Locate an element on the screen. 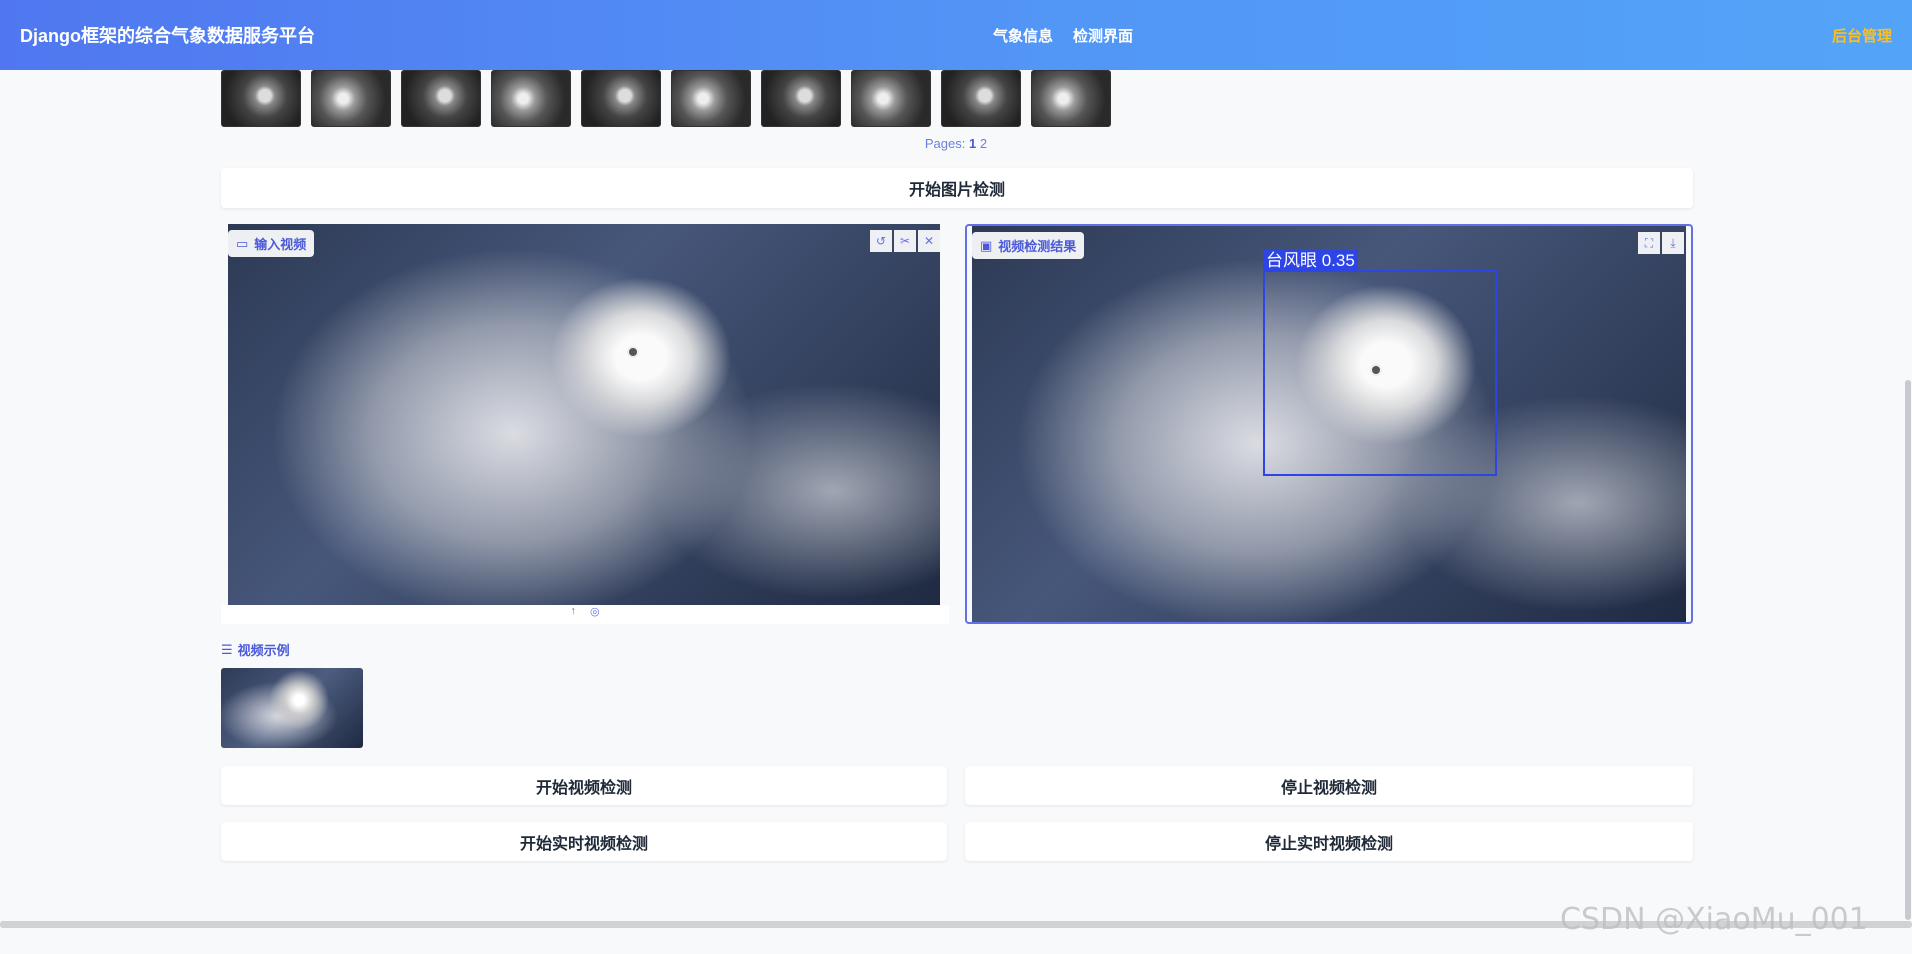 The image size is (1912, 954). pagination-label: Pages: is located at coordinates (945, 143).